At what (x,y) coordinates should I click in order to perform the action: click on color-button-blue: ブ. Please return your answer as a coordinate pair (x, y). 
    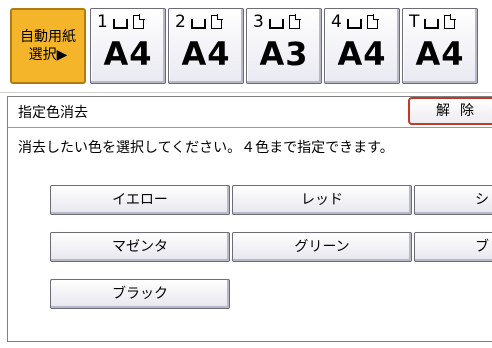
    Looking at the image, I should click on (453, 247).